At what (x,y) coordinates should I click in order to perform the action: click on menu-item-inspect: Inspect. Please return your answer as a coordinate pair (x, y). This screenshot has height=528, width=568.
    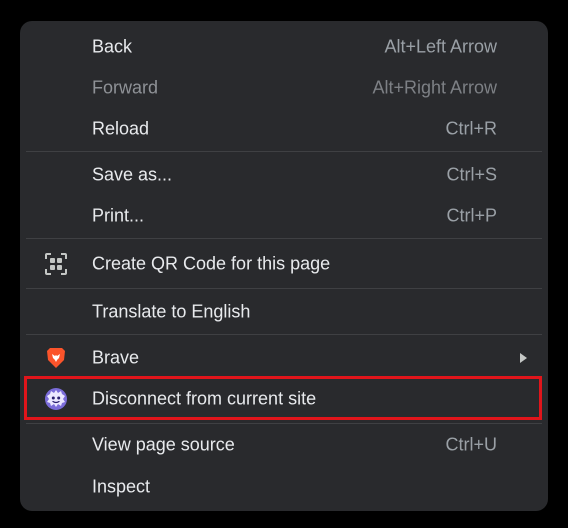
    Looking at the image, I should click on (284, 487).